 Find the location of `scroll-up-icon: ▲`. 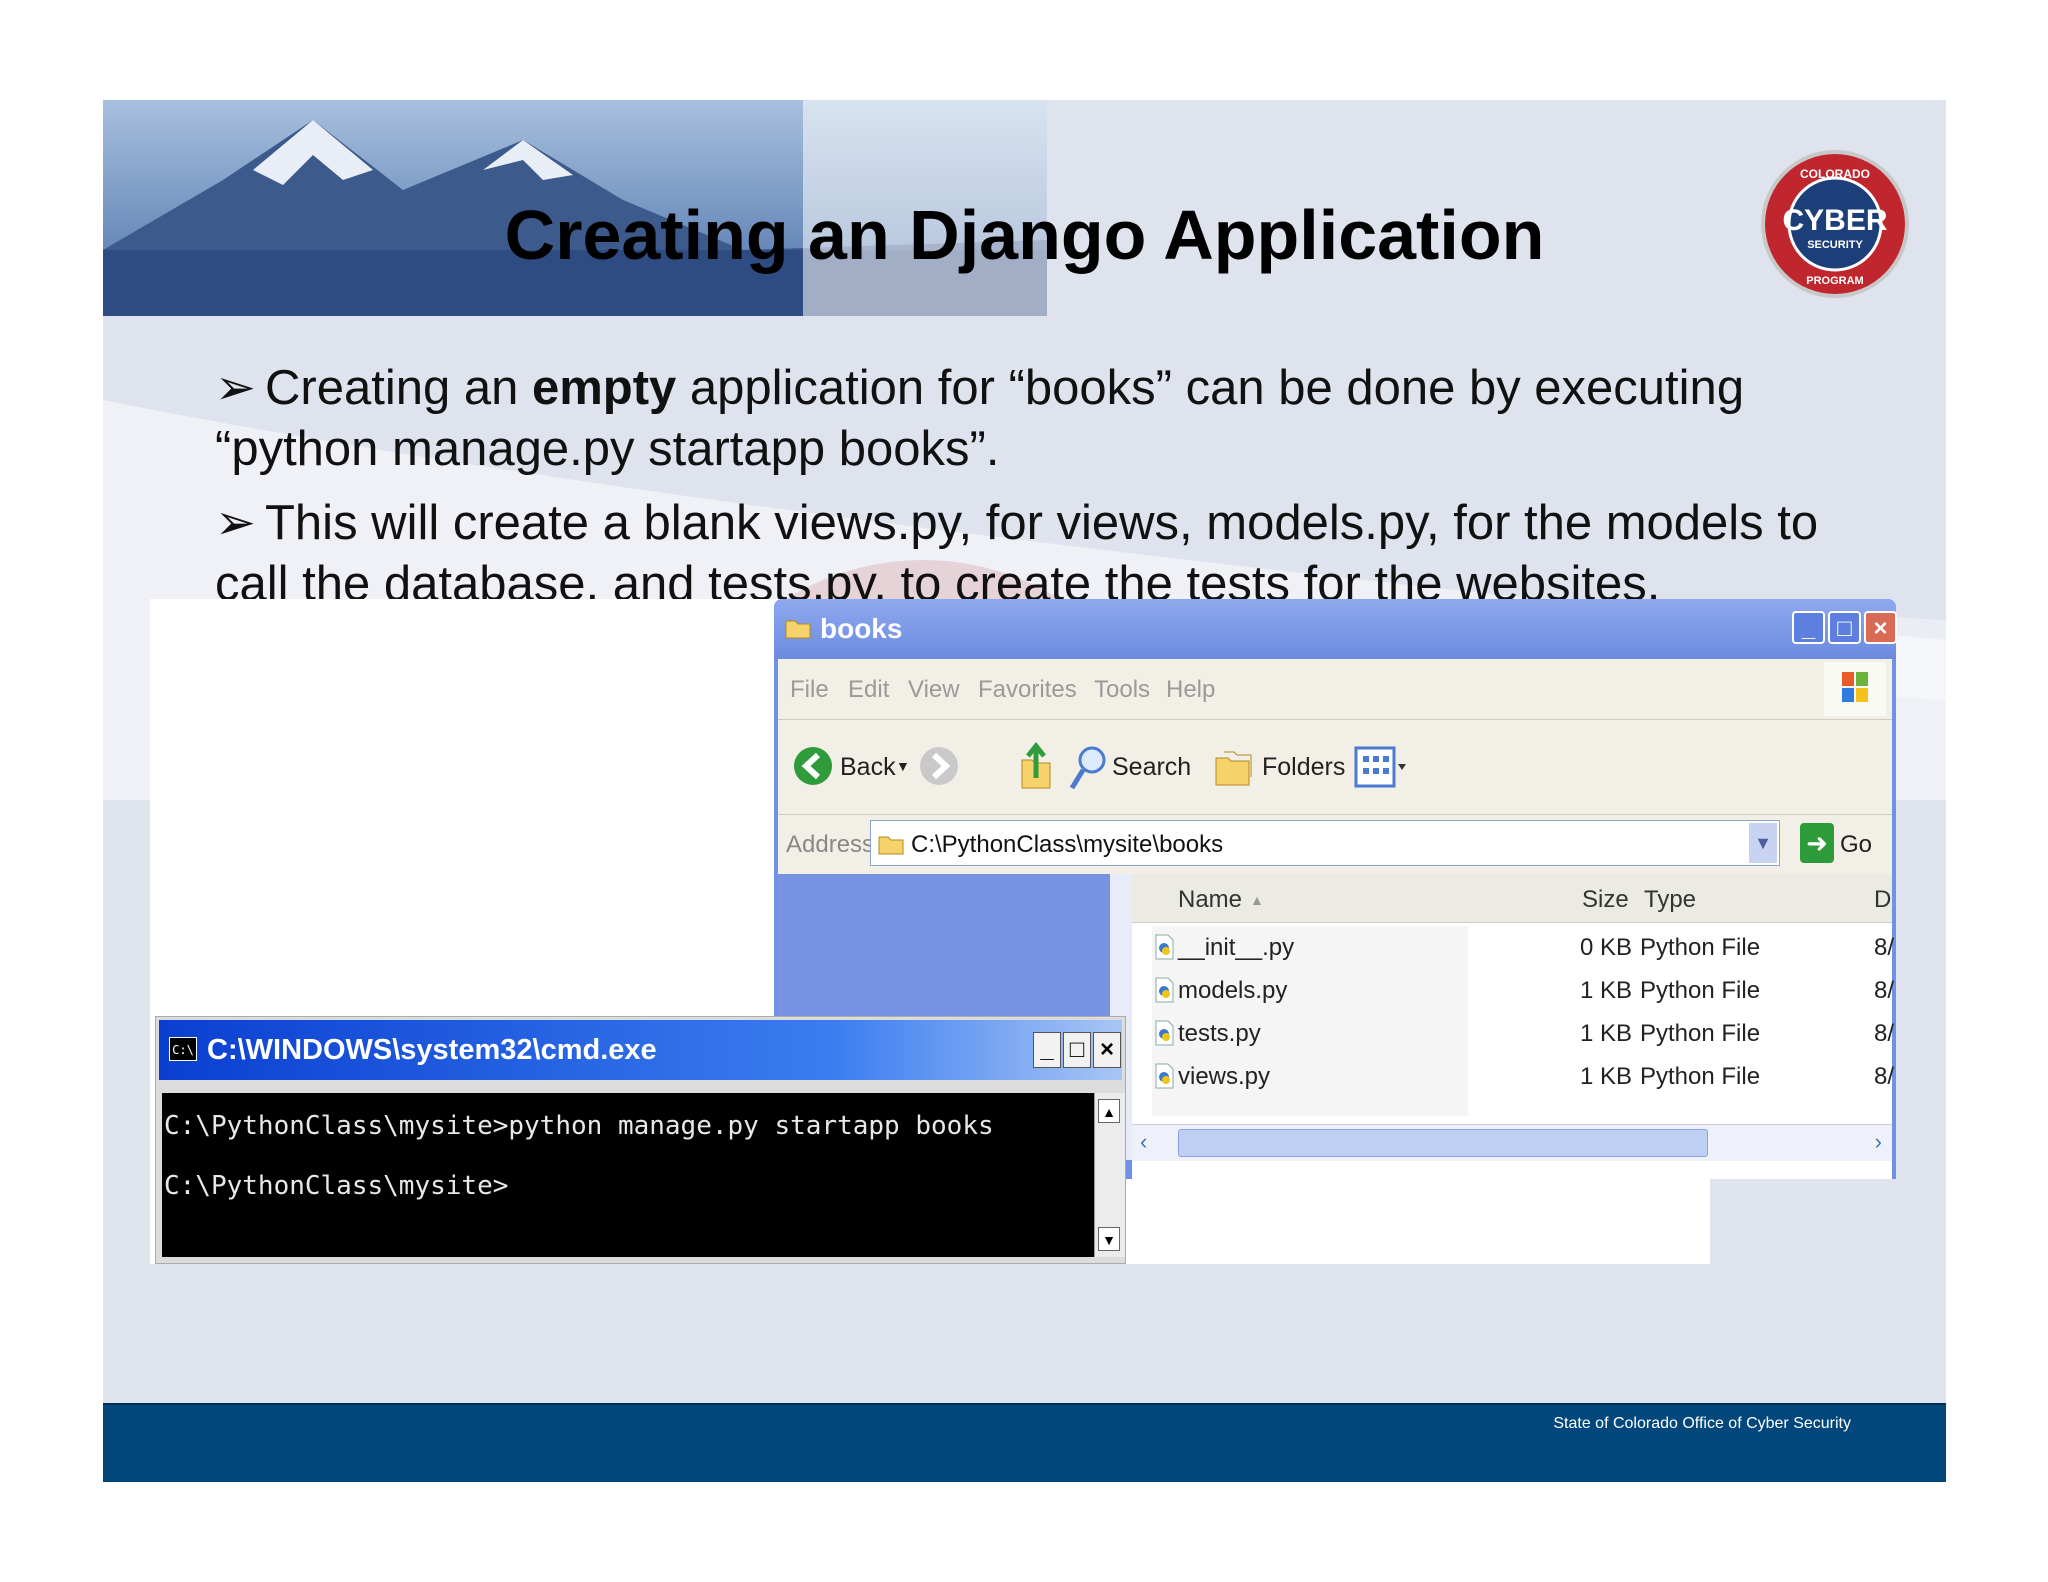

scroll-up-icon: ▲ is located at coordinates (1109, 1111).